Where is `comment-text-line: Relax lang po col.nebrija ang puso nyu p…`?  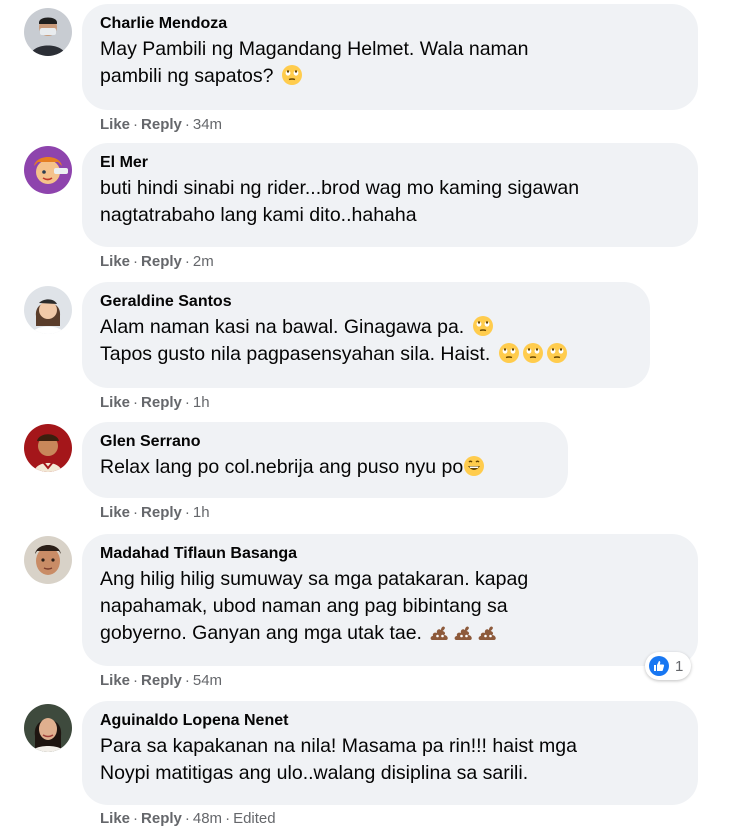
comment-text-line: Relax lang po col.nebrija ang puso nyu p… is located at coordinates (282, 467).